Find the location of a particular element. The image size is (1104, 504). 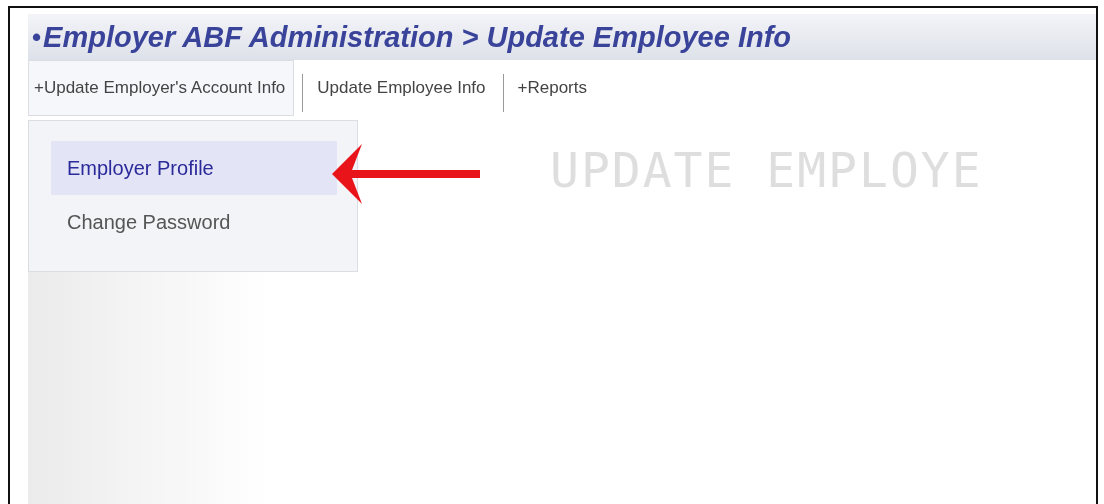

menu-item: Change Password is located at coordinates (194, 222).